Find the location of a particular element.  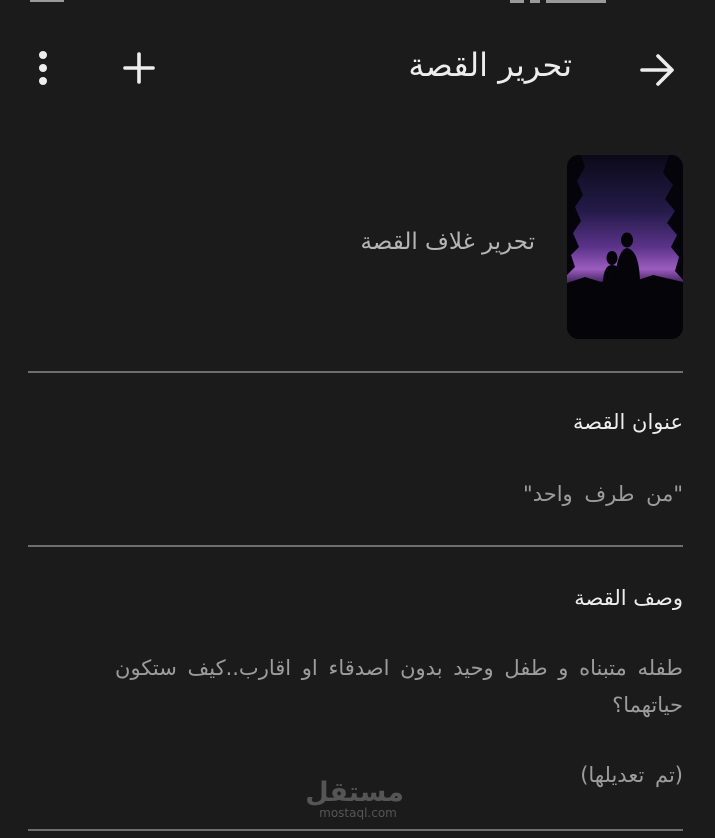

story-description-label: وصف القصة is located at coordinates (628, 598).